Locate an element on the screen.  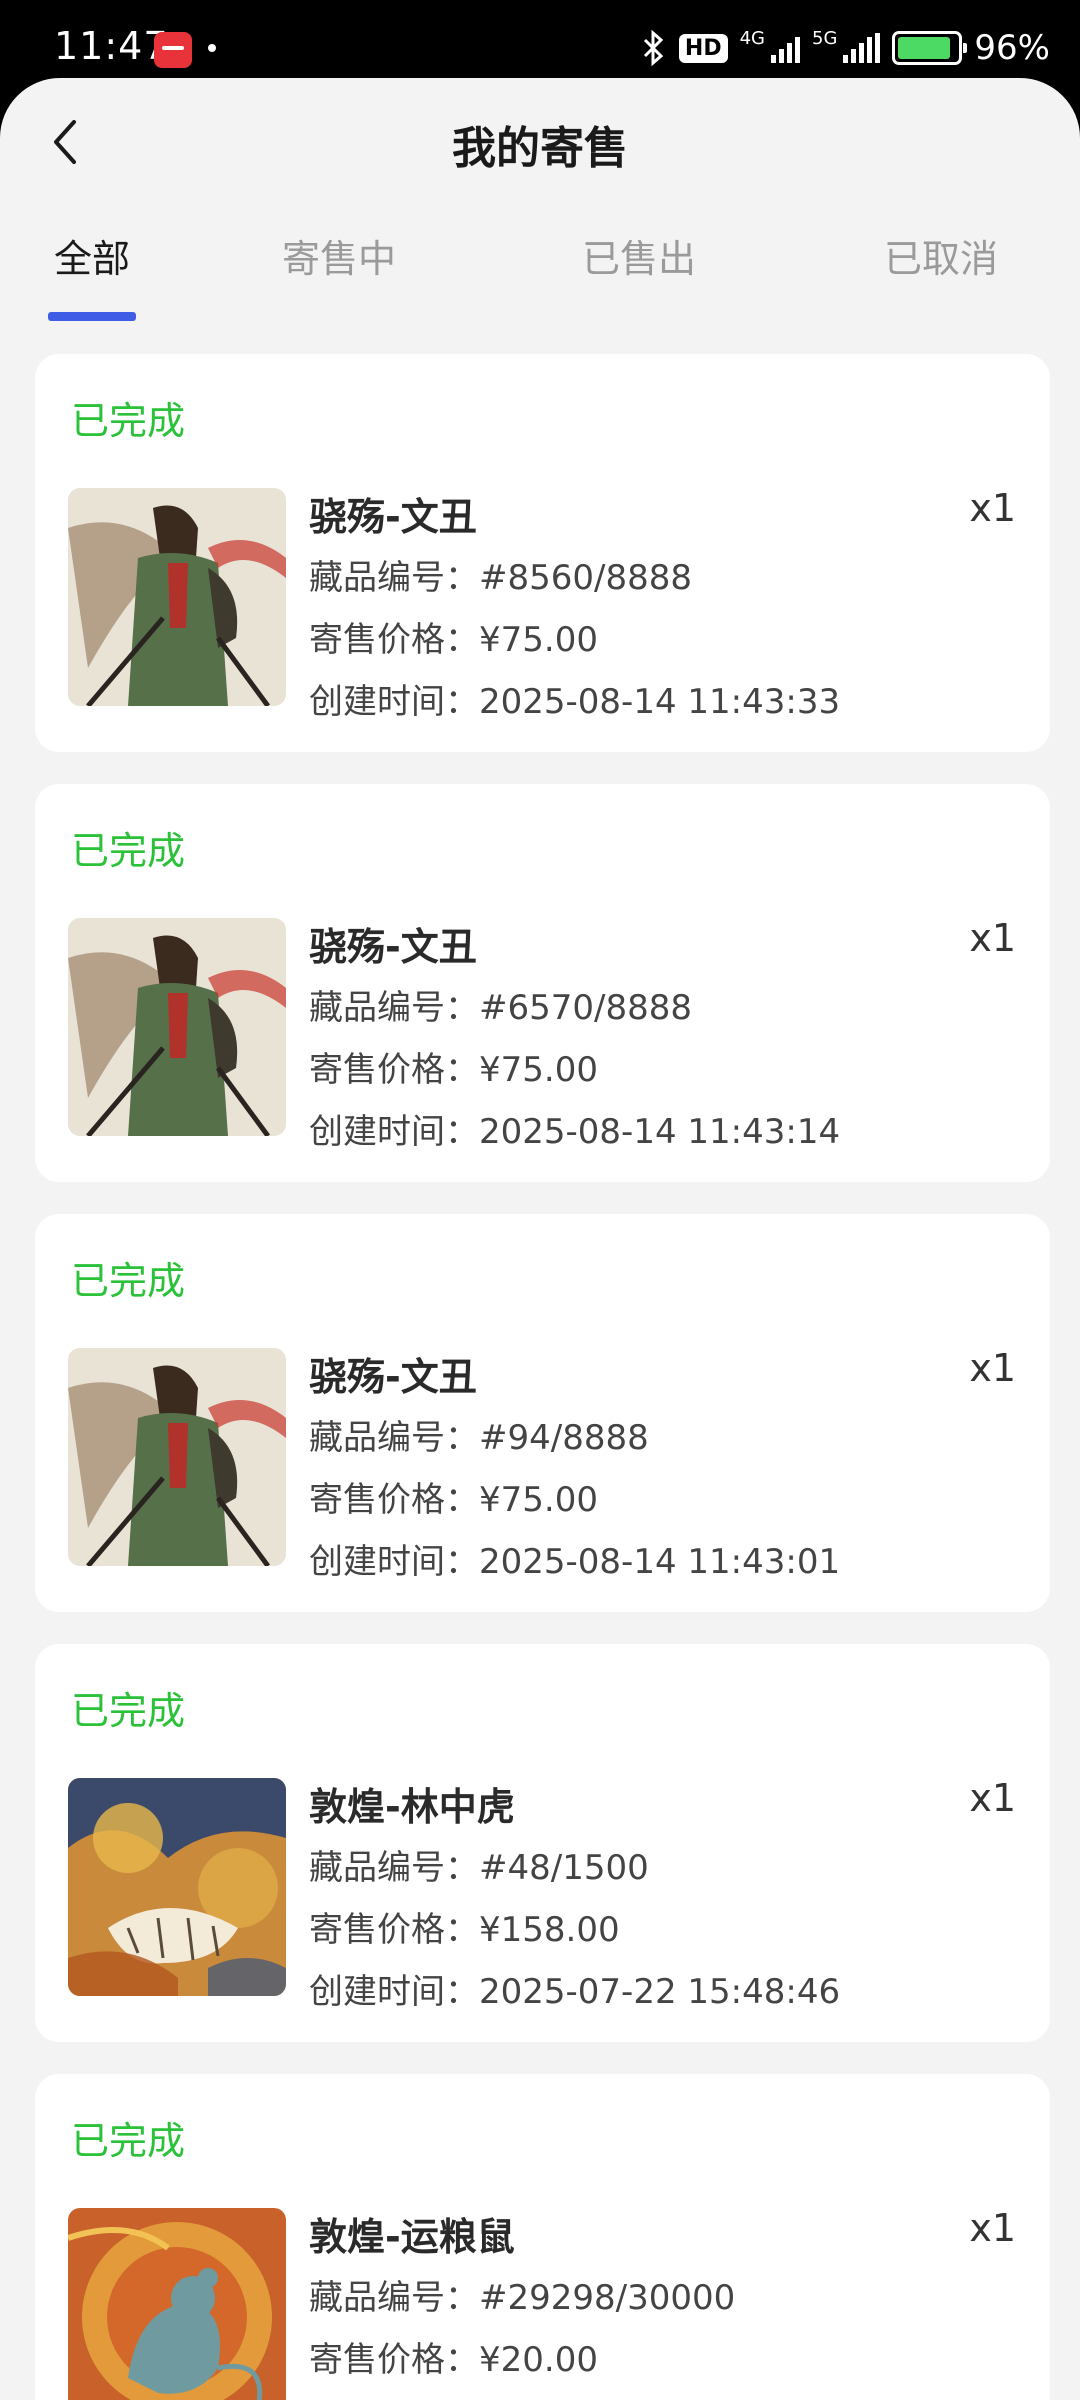
signal-5g-icon is located at coordinates (862, 48).